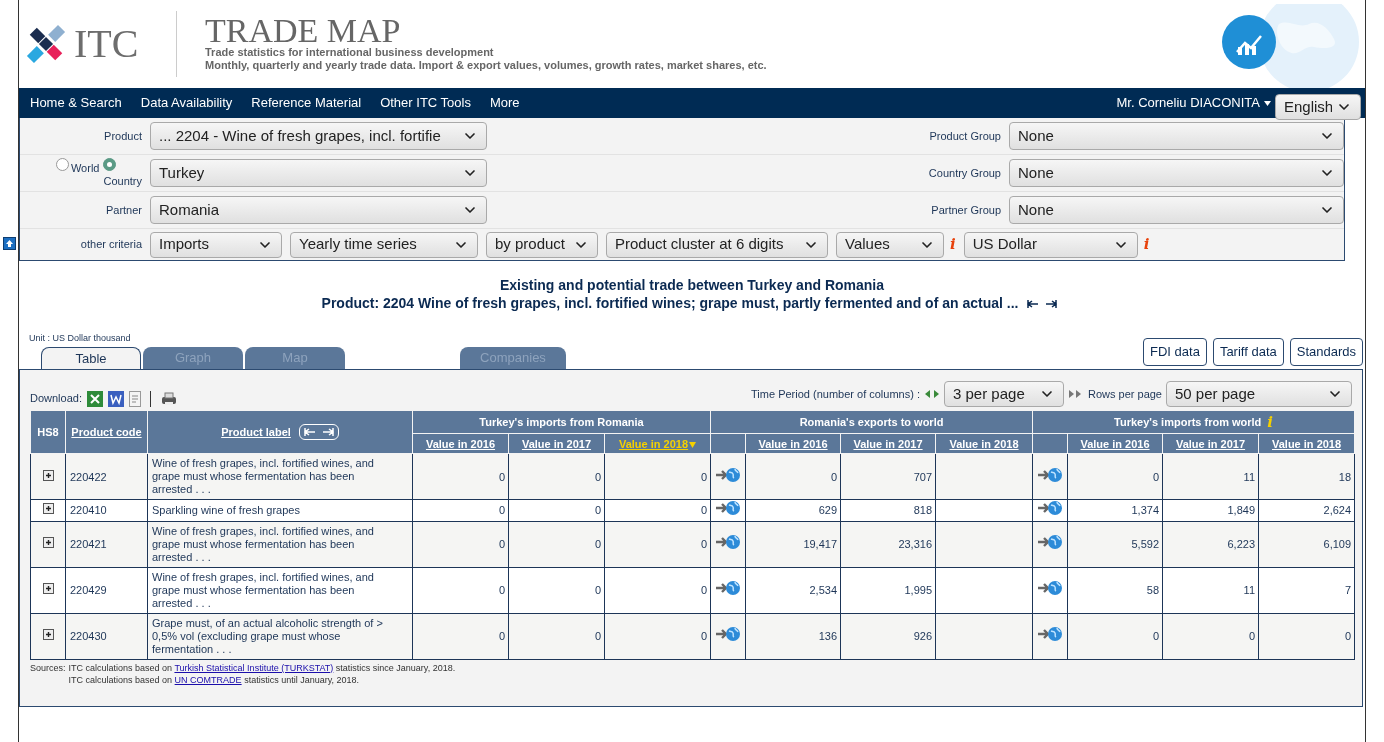  I want to click on criteria-select: Imports, so click(216, 244).